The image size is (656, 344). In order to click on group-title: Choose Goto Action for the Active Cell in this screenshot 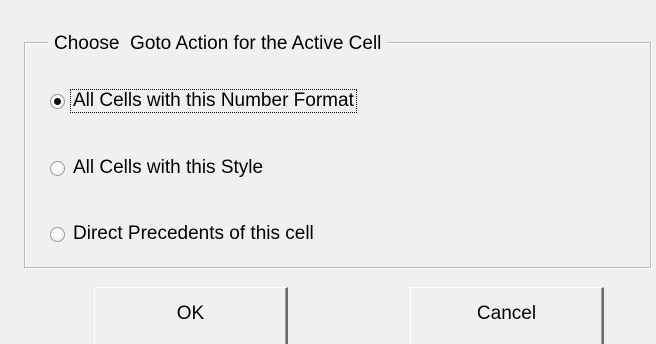, I will do `click(218, 44)`.